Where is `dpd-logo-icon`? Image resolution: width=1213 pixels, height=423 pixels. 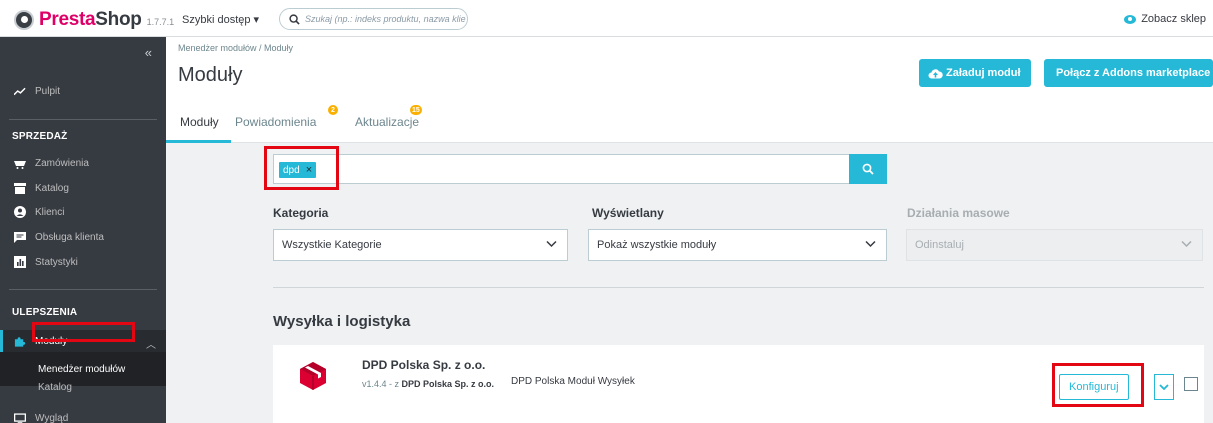
dpd-logo-icon is located at coordinates (313, 376).